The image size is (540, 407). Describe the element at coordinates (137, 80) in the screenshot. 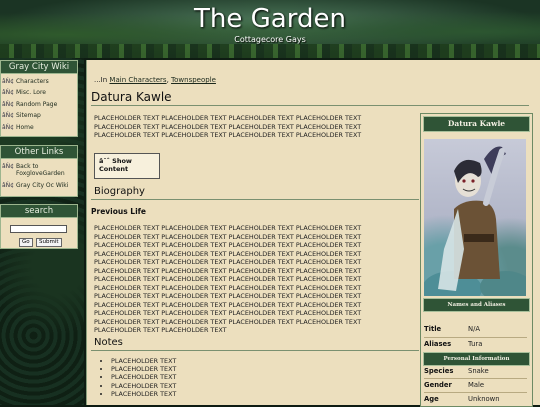

I see `breadcrumb-link-main-characters: Main Characters` at that location.